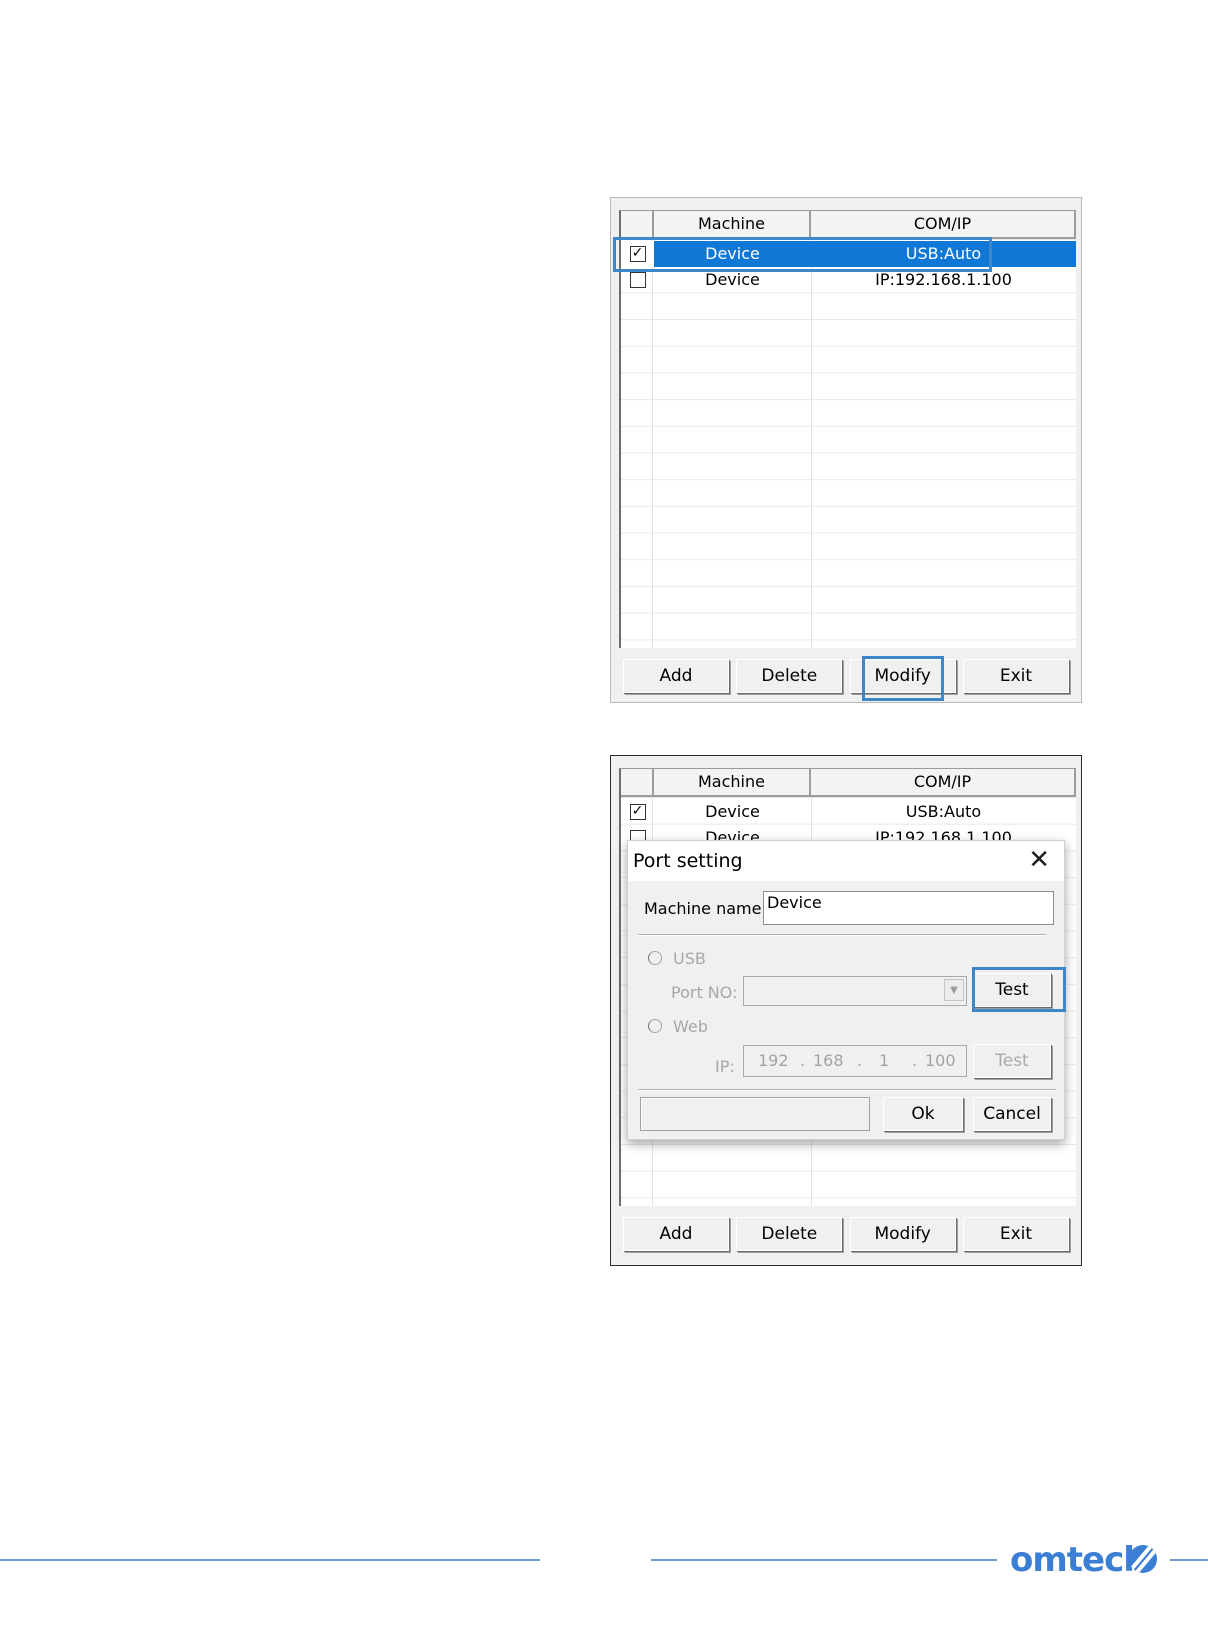 The height and width of the screenshot is (1650, 1208). I want to click on port-no-label: Port NO:, so click(704, 992).